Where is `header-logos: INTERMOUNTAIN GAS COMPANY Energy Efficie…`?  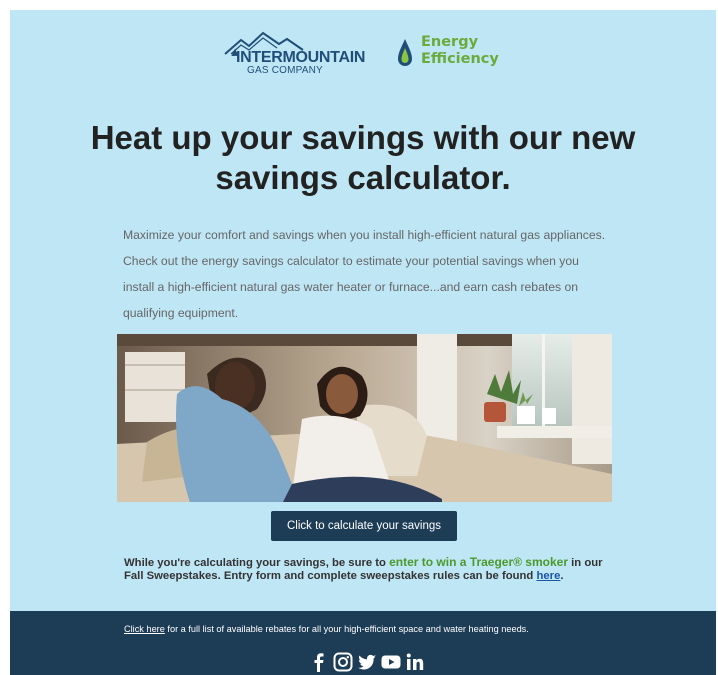
header-logos: INTERMOUNTAIN GAS COMPANY Energy Efficie… is located at coordinates (378, 56).